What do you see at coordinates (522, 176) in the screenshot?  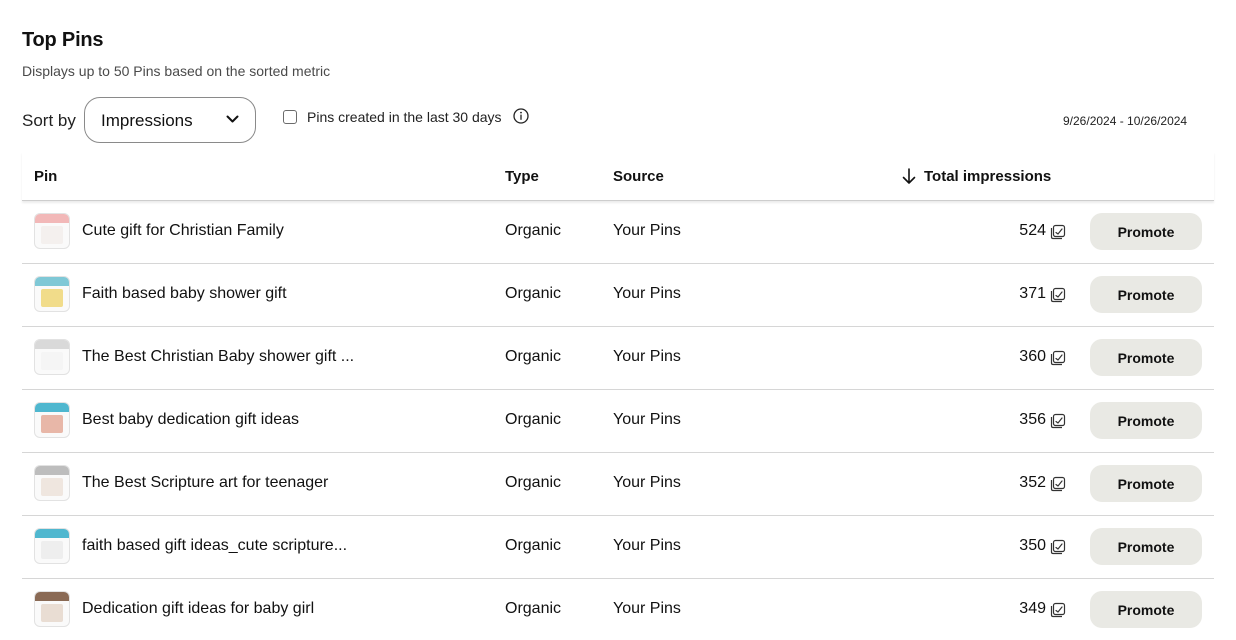 I see `column-header-type: Type` at bounding box center [522, 176].